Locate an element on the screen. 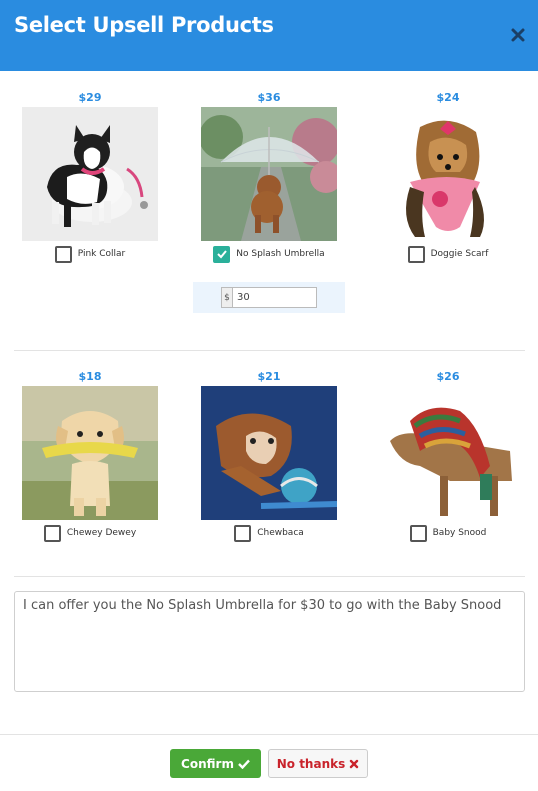 Image resolution: width=538 pixels, height=791 pixels. modal-header: Select Upsell Products is located at coordinates (269, 35).